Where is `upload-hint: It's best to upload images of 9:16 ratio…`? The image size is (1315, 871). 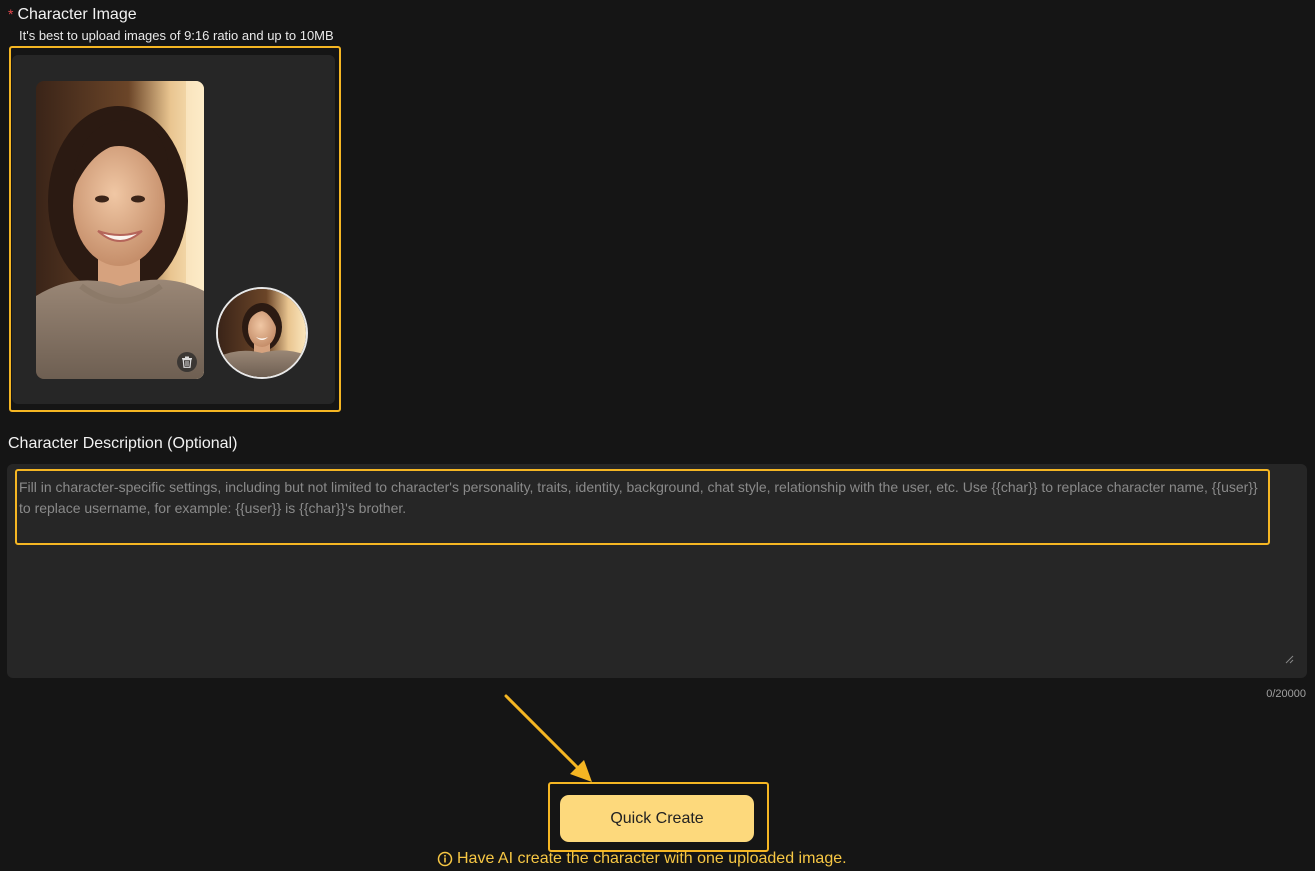 upload-hint: It's best to upload images of 9:16 ratio… is located at coordinates (176, 35).